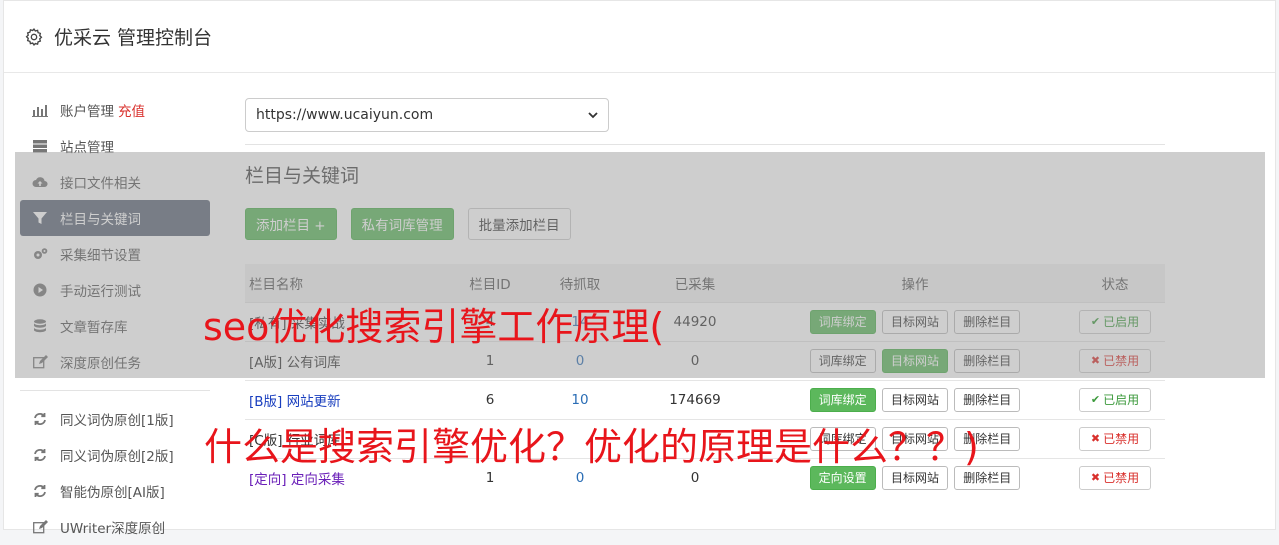 The image size is (1279, 545). I want to click on sidebar-item-synonym-v2: 同义词伪原创[2版], so click(115, 455).